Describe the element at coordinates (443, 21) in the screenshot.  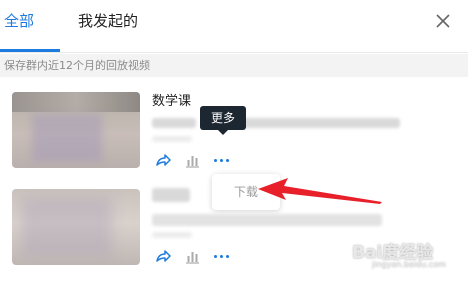
I see `close-icon` at that location.